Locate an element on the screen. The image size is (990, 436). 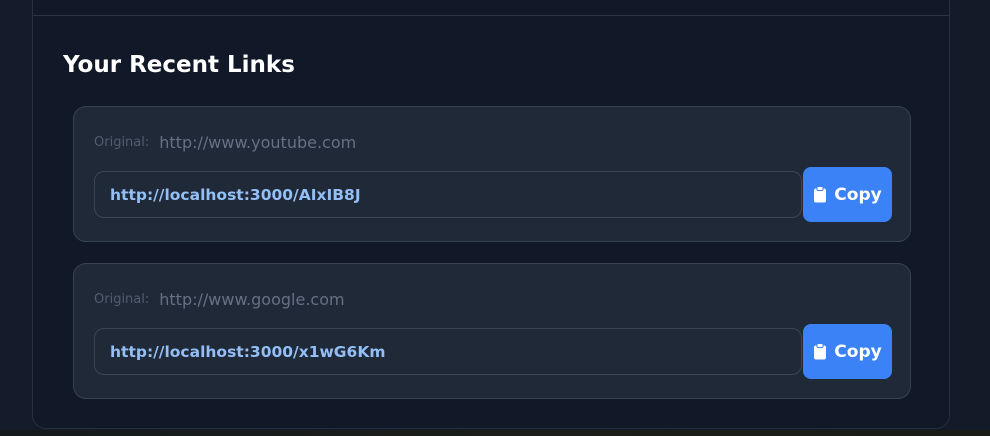
short-url-field: http://localhost:3000/x1wG6Km is located at coordinates (448, 351).